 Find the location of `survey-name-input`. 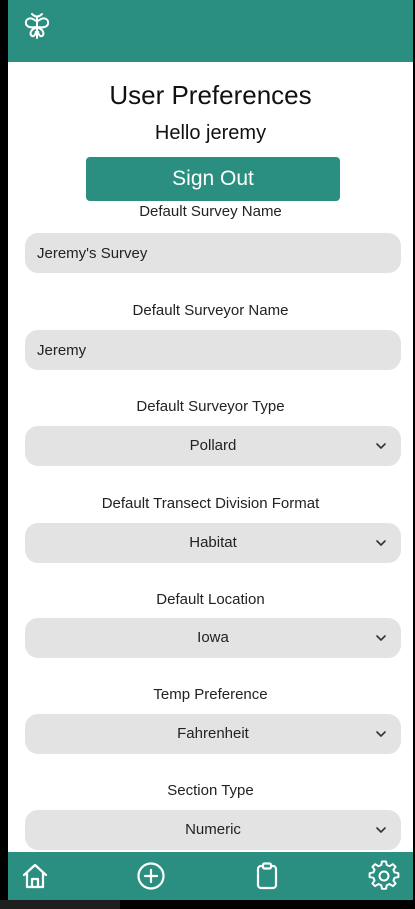

survey-name-input is located at coordinates (213, 253).